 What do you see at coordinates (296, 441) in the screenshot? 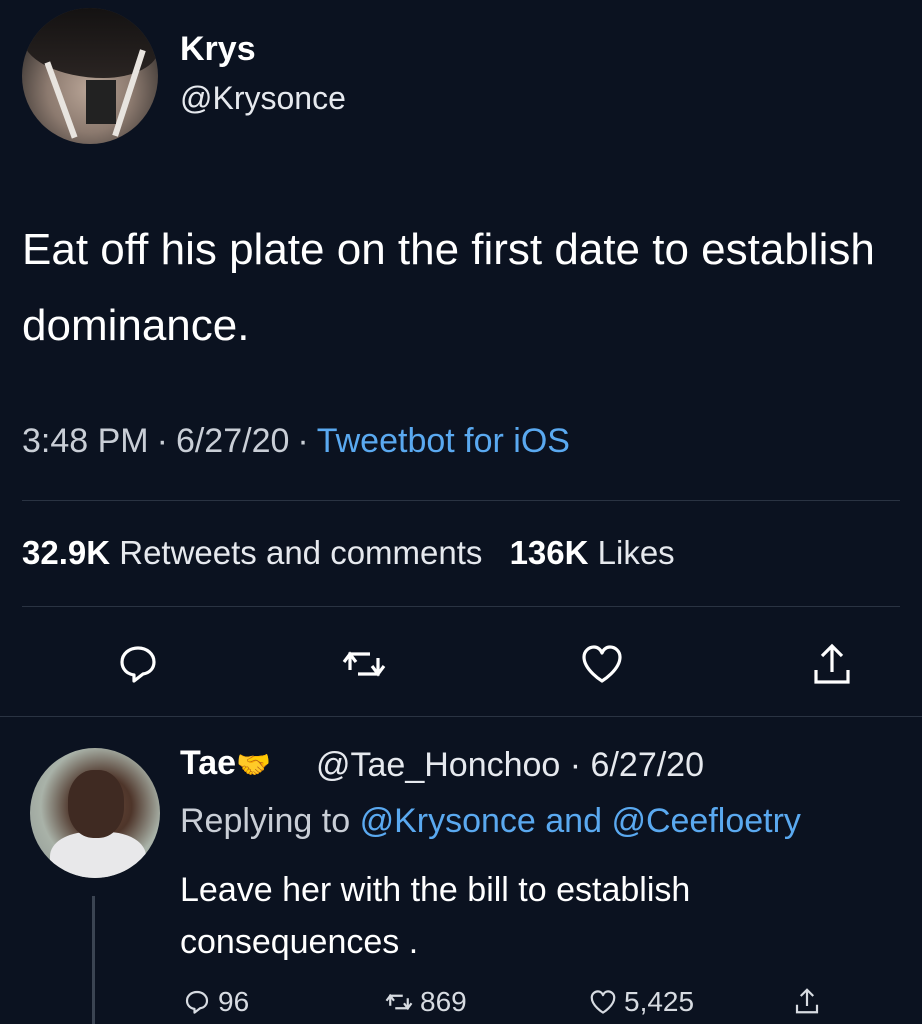
I see `tweet-meta: 3:48 PM · 6/27/20 · Tweetbot for iOS` at bounding box center [296, 441].